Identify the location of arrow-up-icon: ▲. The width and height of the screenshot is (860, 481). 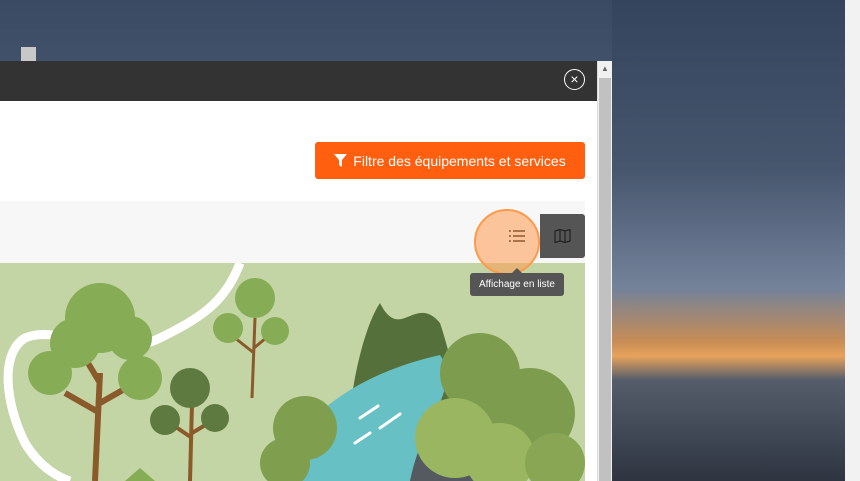
(605, 69).